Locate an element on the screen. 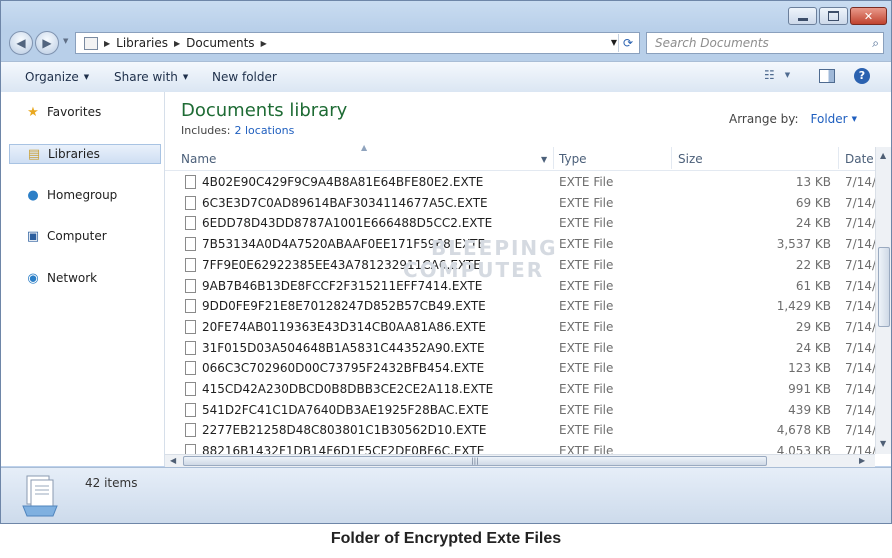 Image resolution: width=892 pixels, height=558 pixels. share-with-button: Share with ▼ is located at coordinates (151, 77).